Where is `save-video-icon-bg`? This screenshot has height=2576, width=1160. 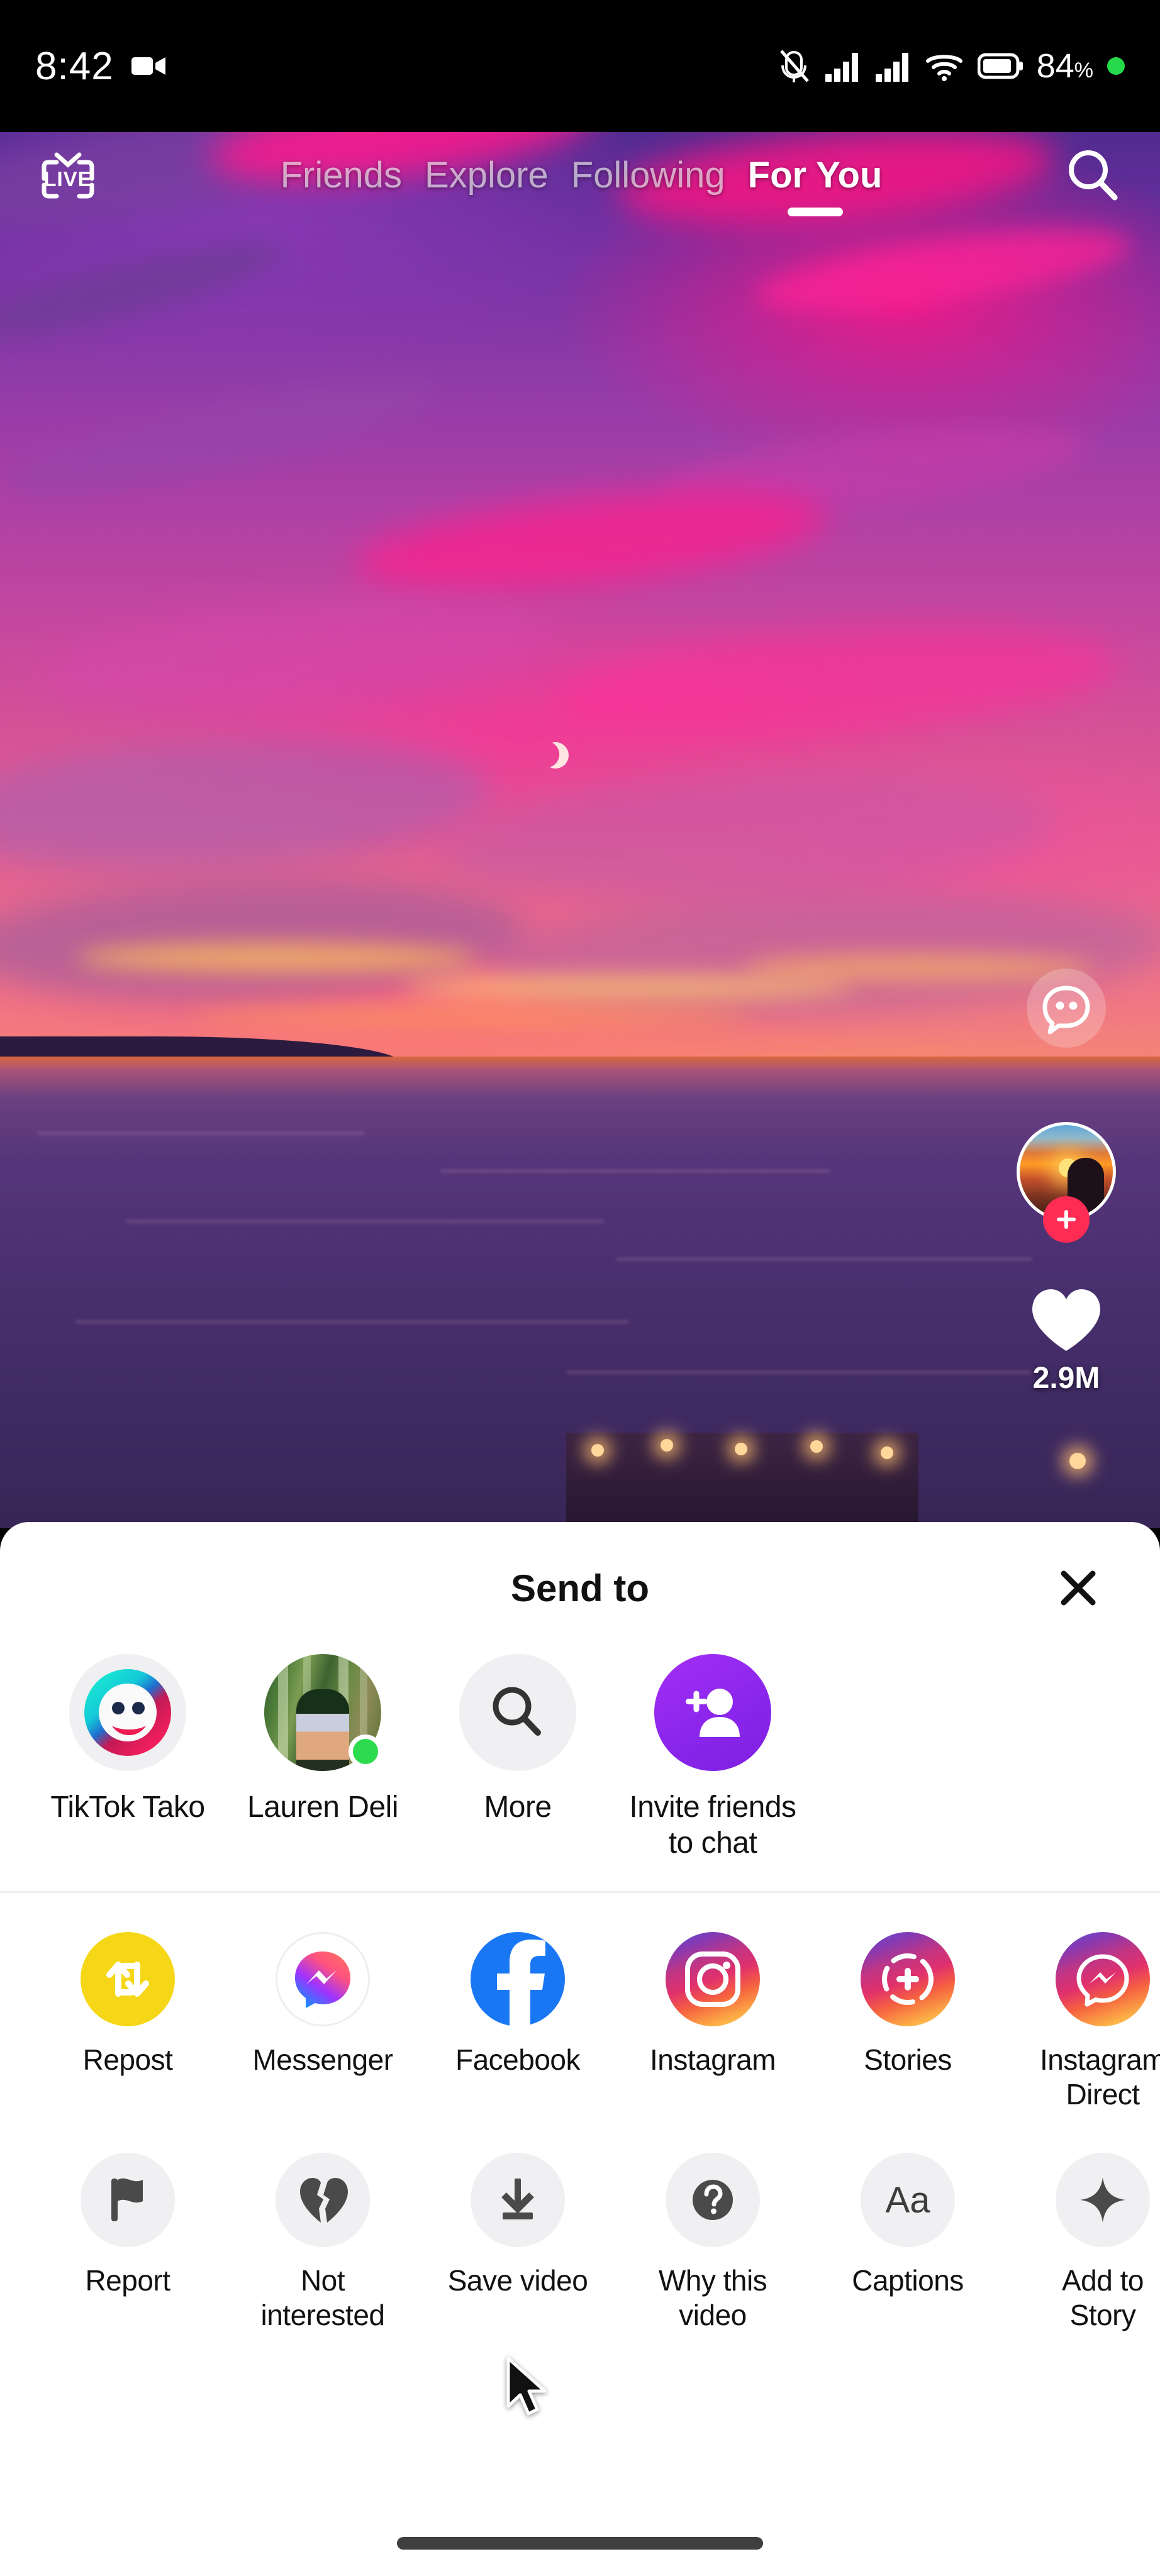
save-video-icon-bg is located at coordinates (518, 2199).